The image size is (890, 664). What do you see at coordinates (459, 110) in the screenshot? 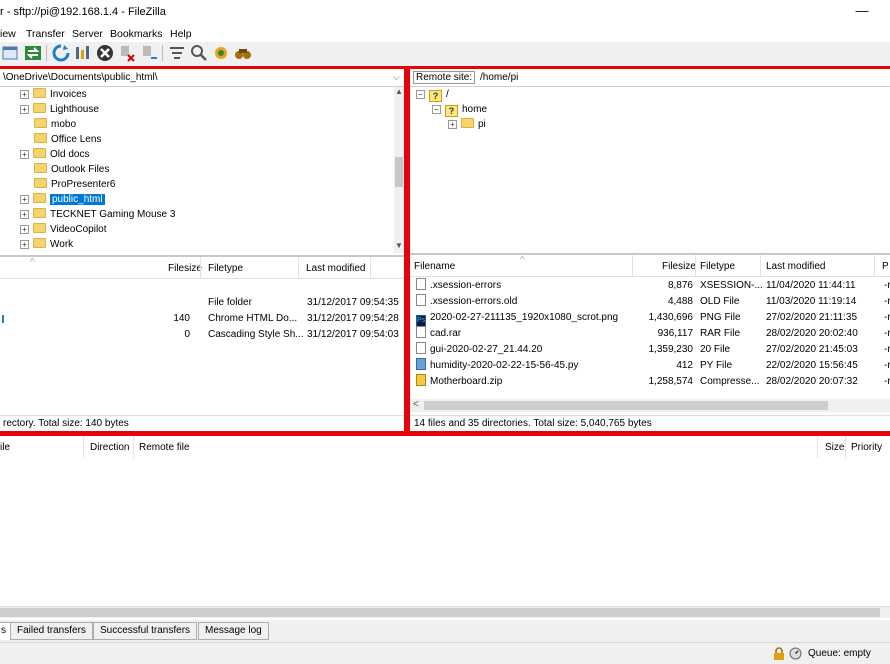
I see `tree-item: −? home` at bounding box center [459, 110].